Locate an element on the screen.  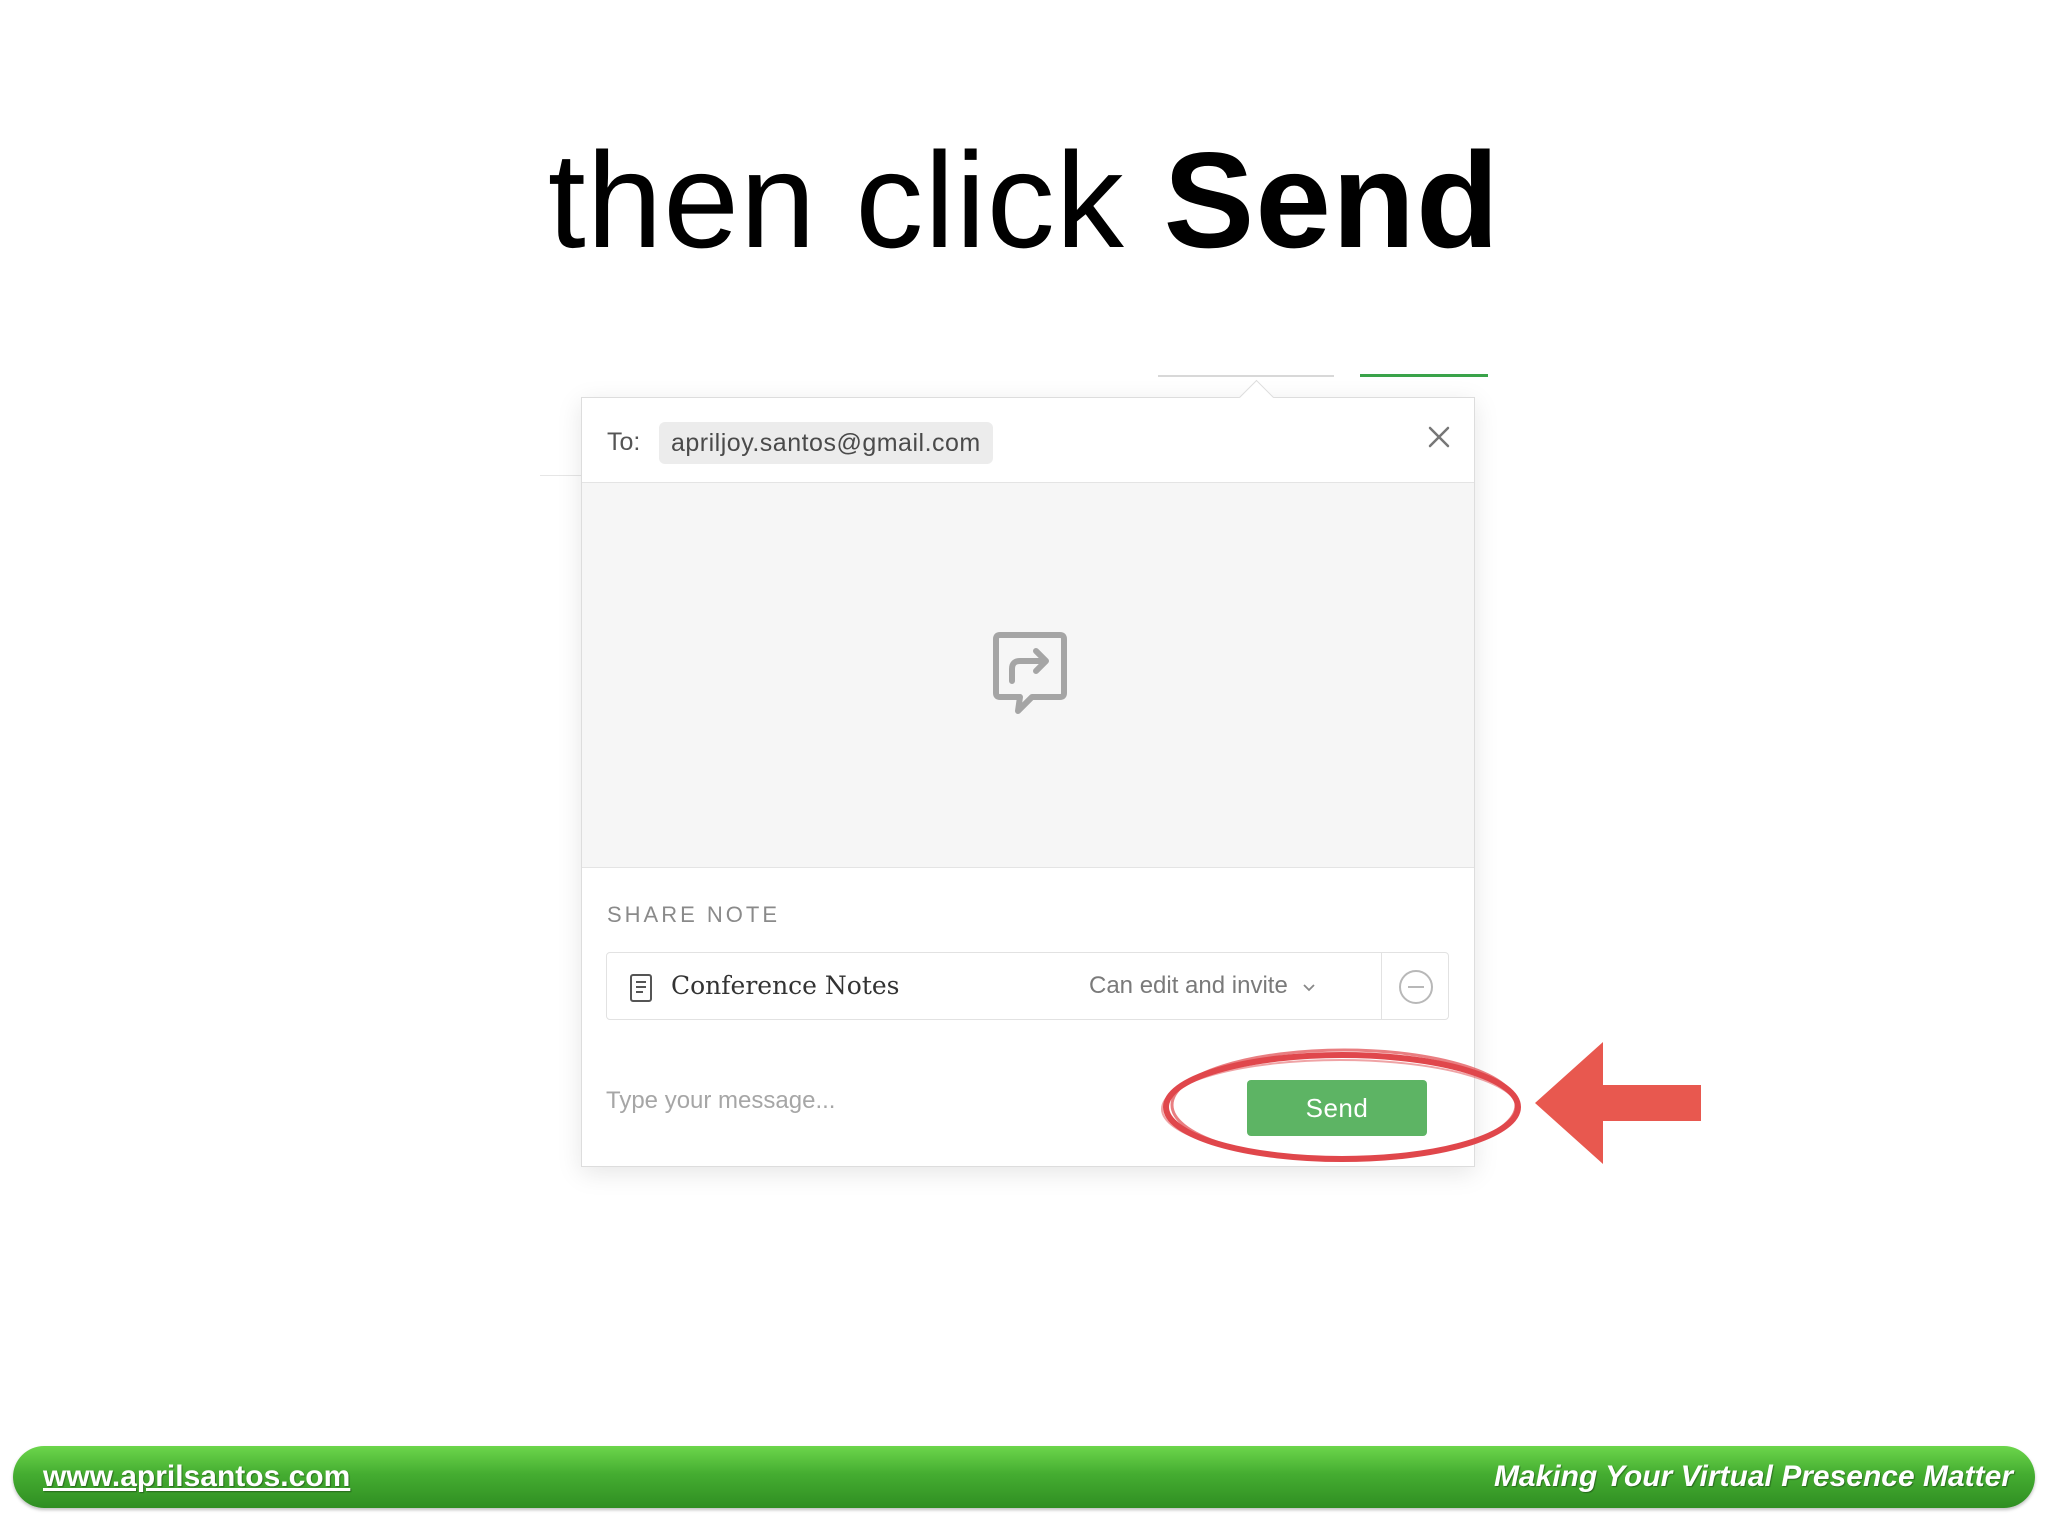
note-title: Conference Notes is located at coordinates (785, 985).